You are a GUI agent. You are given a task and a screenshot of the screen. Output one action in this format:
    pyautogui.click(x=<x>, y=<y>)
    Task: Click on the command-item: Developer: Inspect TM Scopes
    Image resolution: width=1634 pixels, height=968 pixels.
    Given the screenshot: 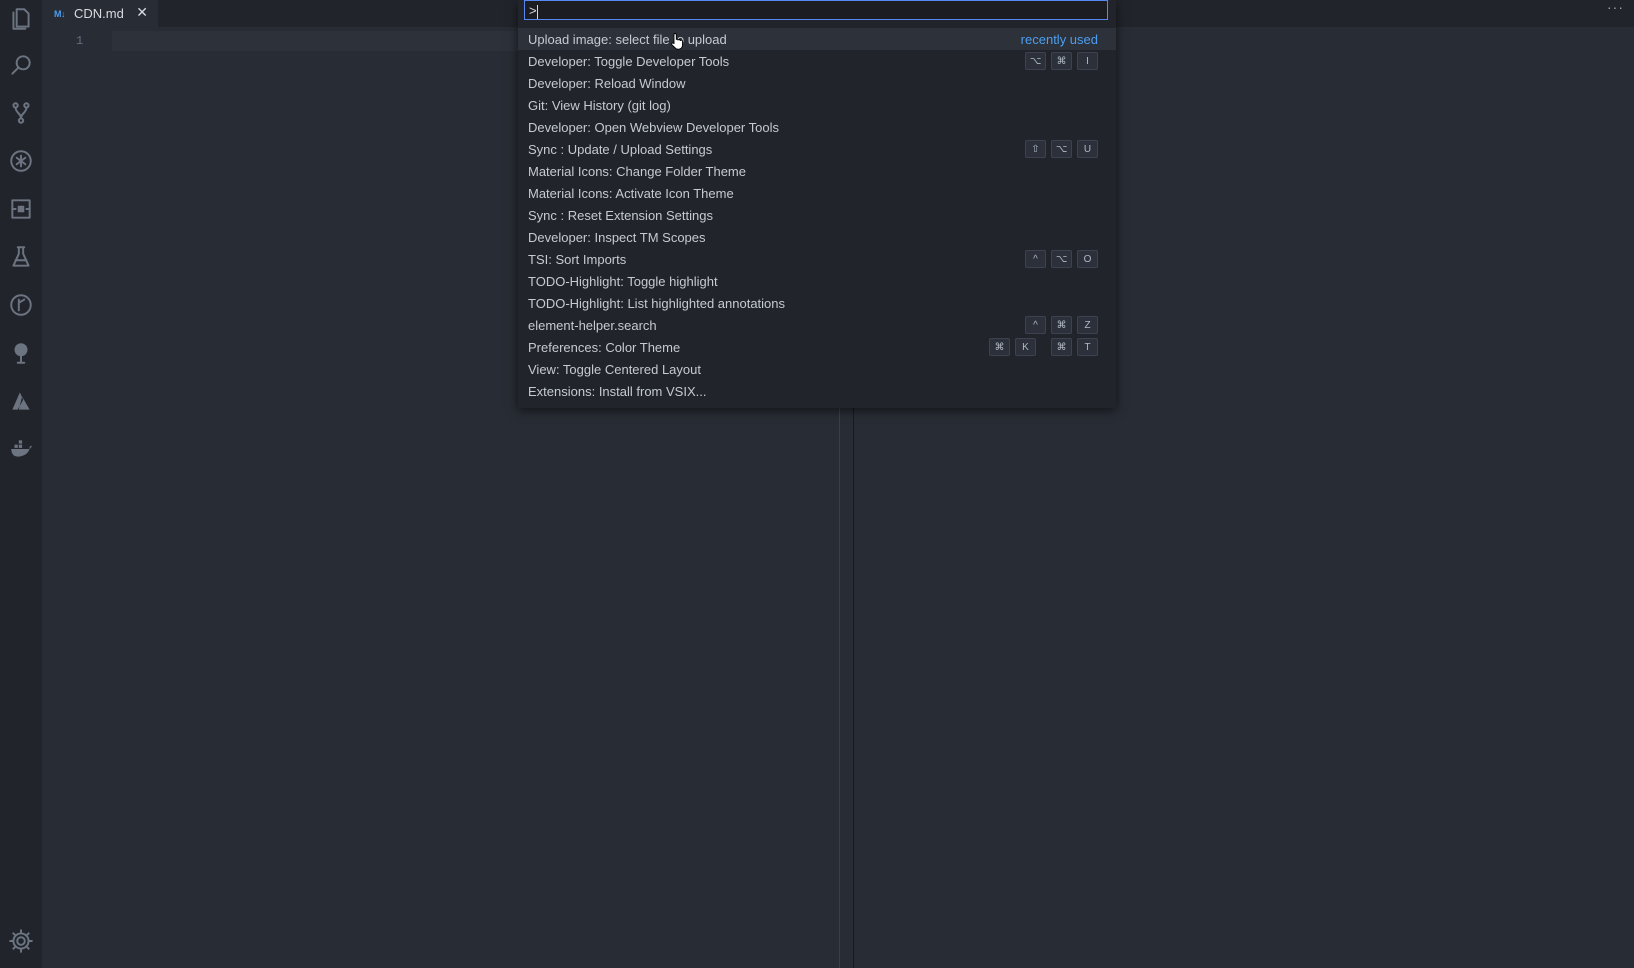 What is the action you would take?
    pyautogui.click(x=817, y=237)
    